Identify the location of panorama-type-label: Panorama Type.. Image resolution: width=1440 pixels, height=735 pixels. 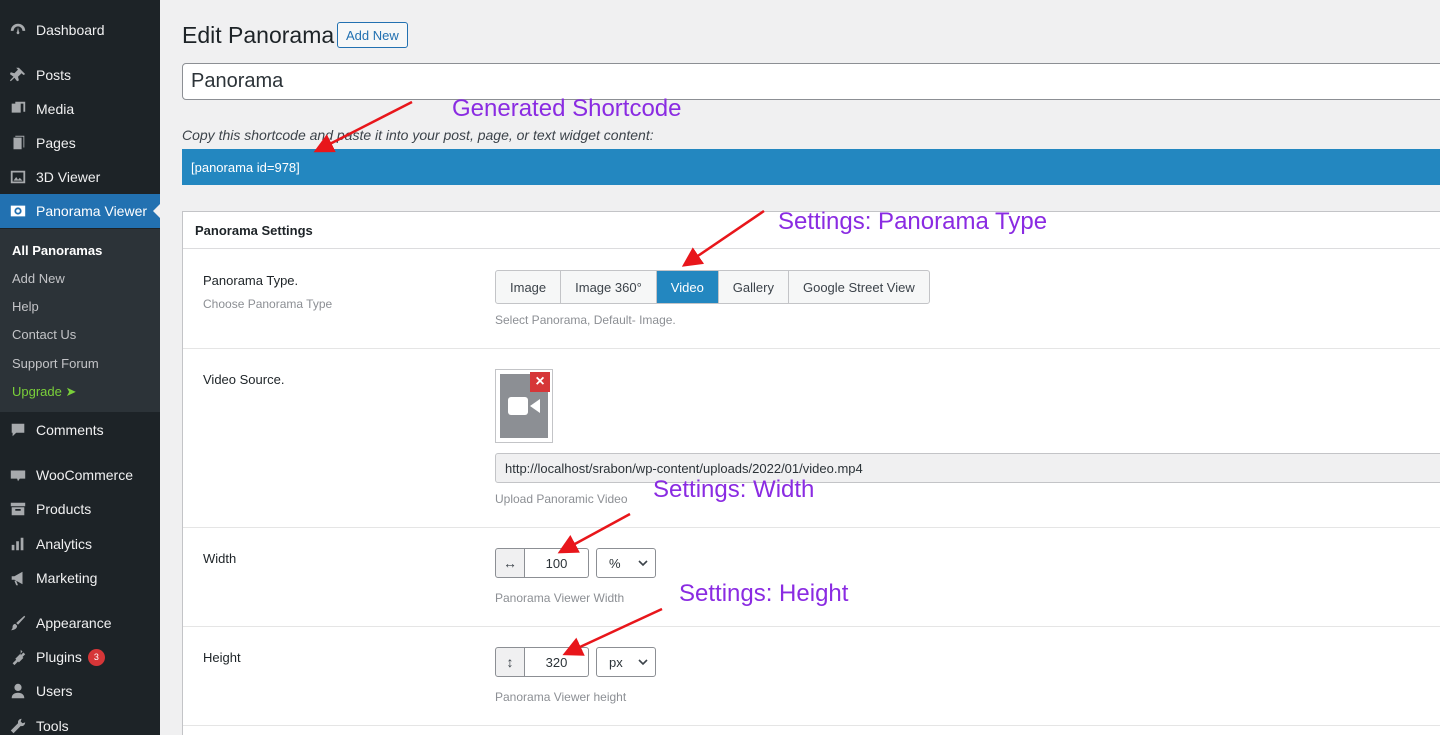
(251, 280).